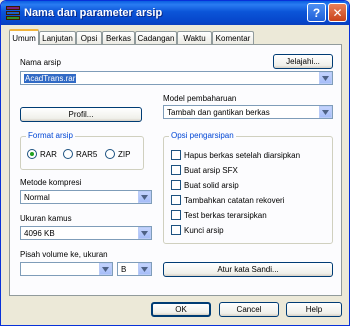  I want to click on compression-value: Normal, so click(37, 197).